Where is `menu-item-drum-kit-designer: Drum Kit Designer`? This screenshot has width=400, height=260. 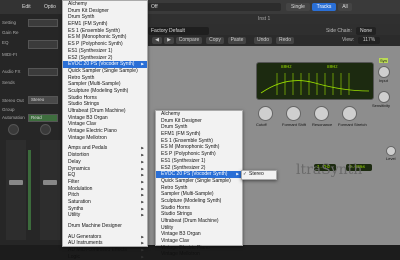 menu-item-drum-kit-designer: Drum Kit Designer is located at coordinates (105, 11).